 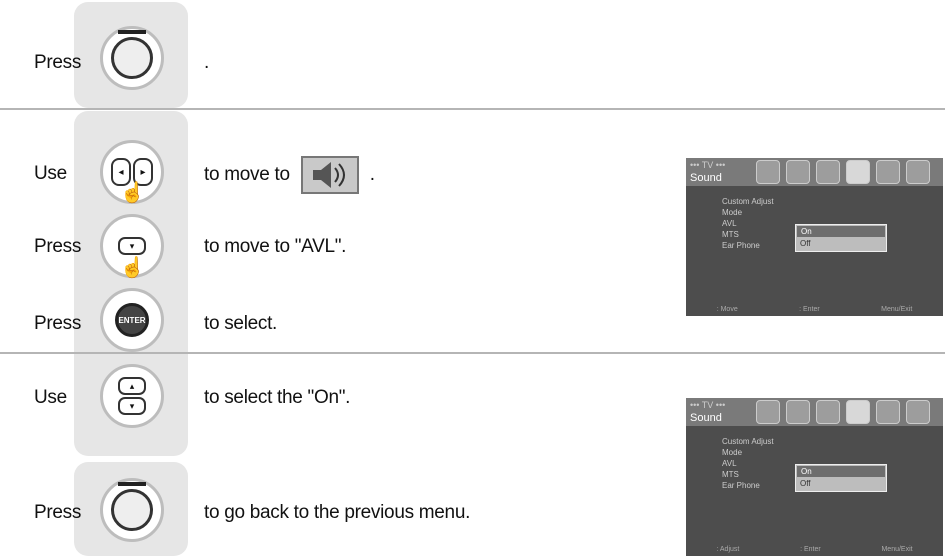 What do you see at coordinates (372, 175) in the screenshot?
I see `step2-text-after: .` at bounding box center [372, 175].